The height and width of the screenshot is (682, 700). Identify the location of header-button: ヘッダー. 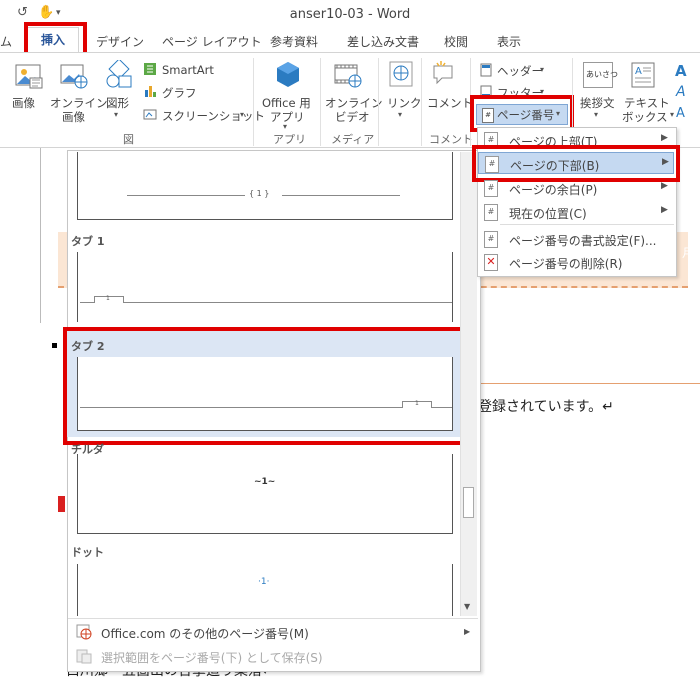
(520, 71).